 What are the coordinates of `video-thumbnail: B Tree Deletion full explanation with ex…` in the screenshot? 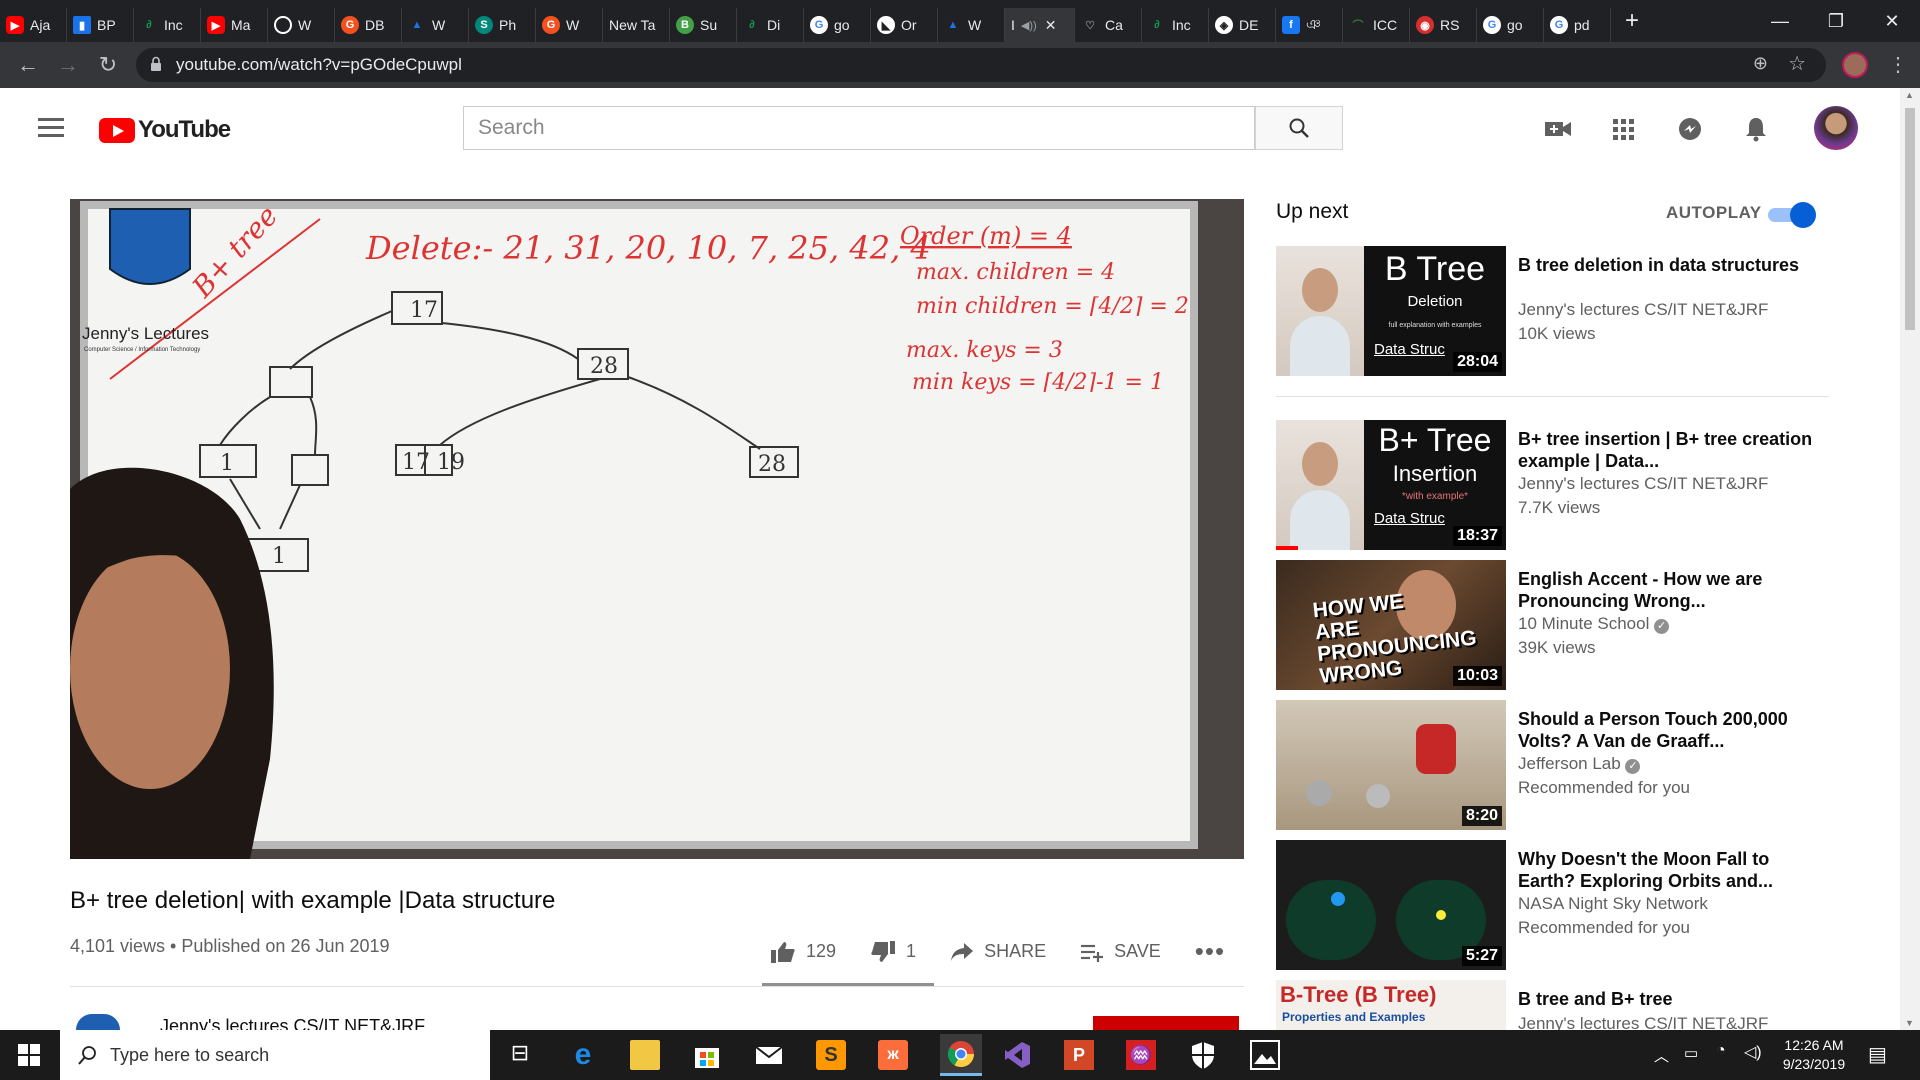 It's located at (1391, 311).